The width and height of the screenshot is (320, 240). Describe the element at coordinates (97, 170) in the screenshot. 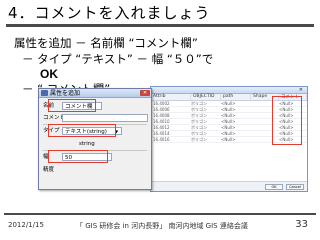

I see `precision-row: 精度` at that location.